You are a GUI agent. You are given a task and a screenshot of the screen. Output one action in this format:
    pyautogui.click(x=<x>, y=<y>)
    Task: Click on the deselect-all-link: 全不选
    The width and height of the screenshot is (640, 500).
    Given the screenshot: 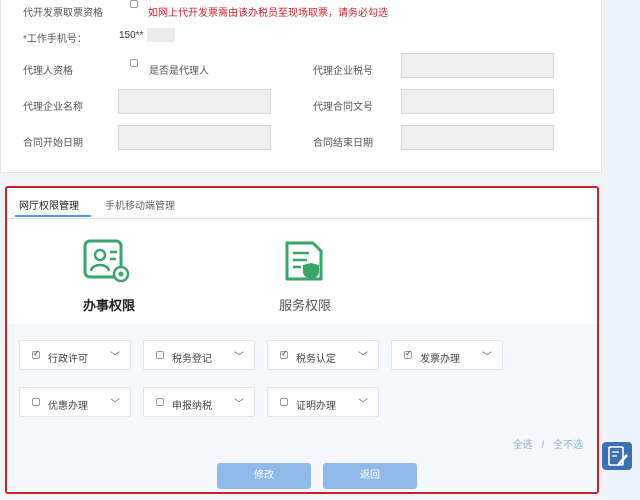 What is the action you would take?
    pyautogui.click(x=568, y=445)
    